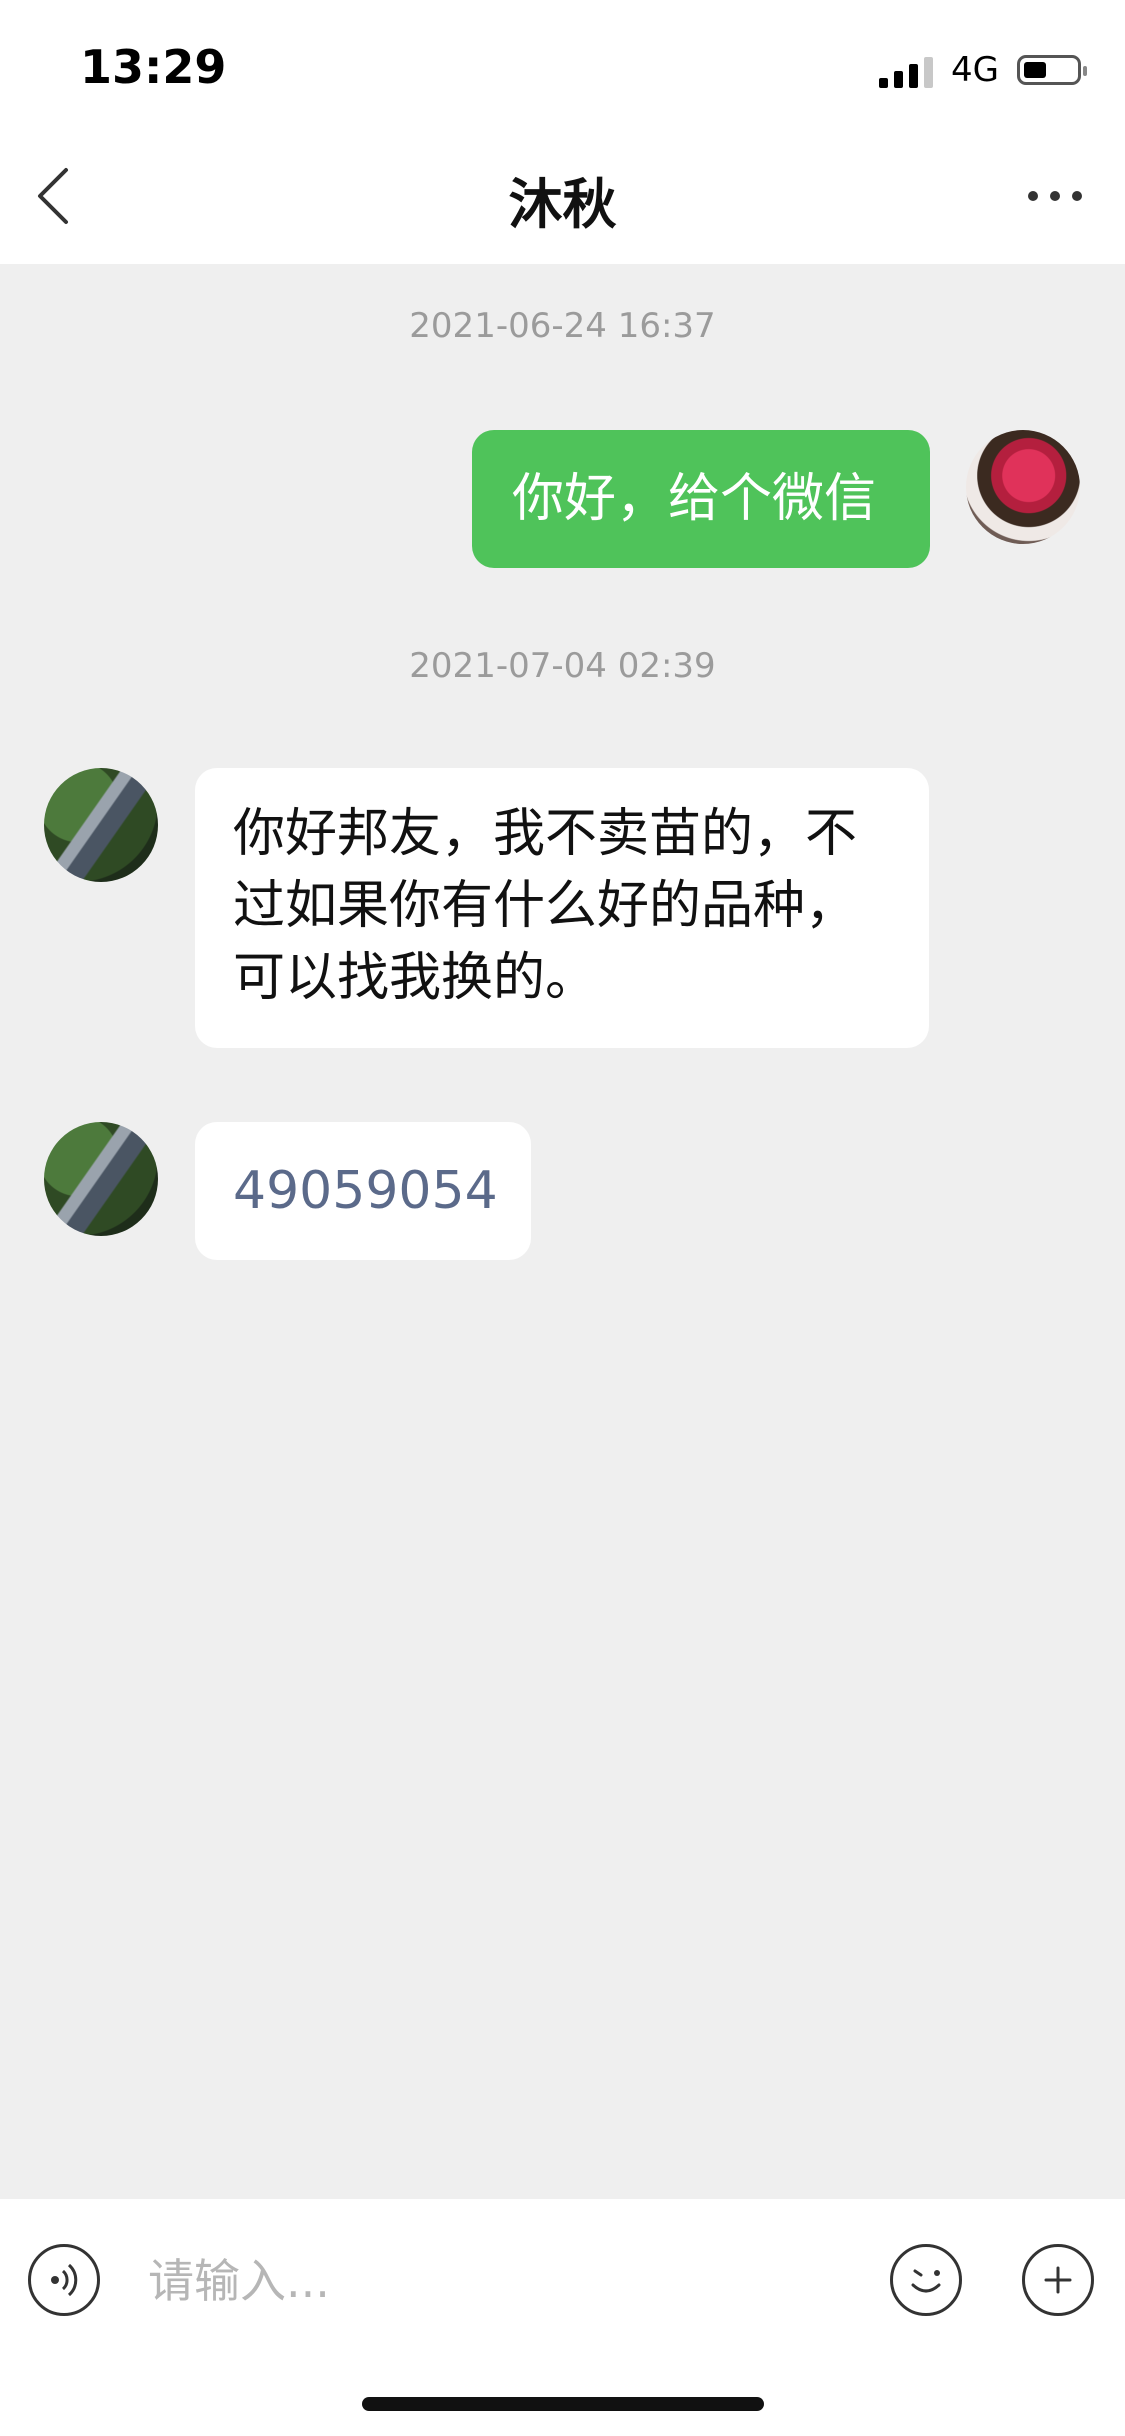  Describe the element at coordinates (975, 70) in the screenshot. I see `network-label: 4G` at that location.